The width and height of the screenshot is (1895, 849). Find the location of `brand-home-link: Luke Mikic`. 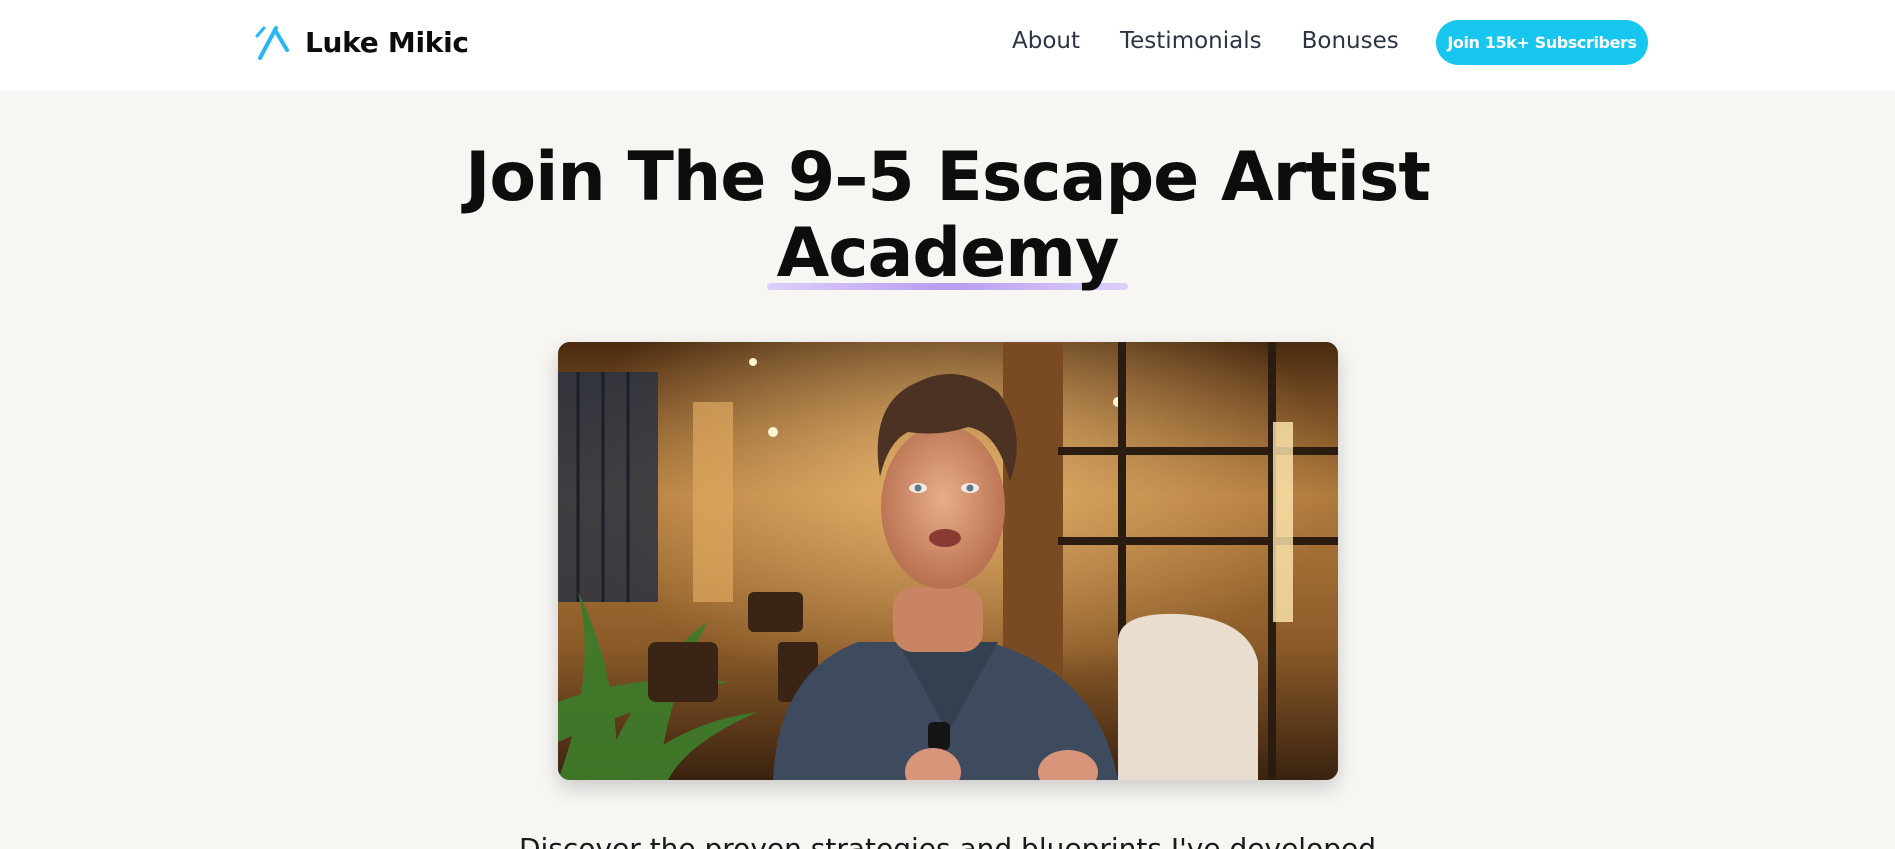

brand-home-link: Luke Mikic is located at coordinates (361, 42).